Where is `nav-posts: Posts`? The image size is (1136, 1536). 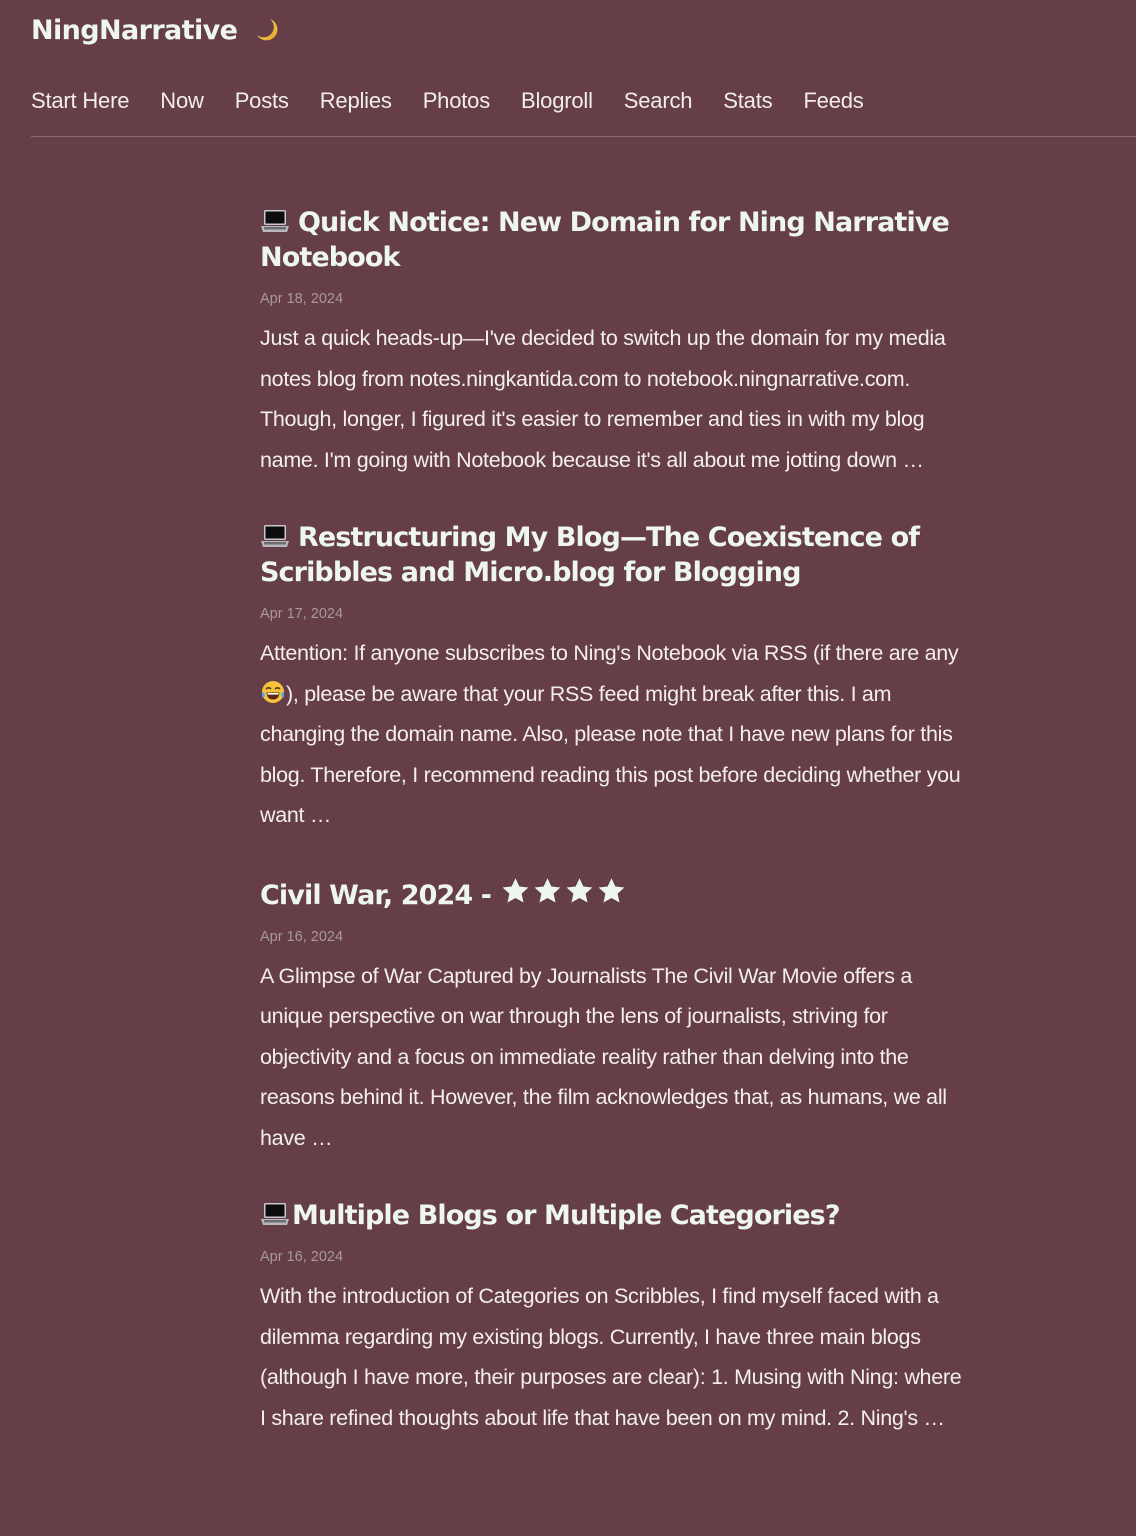 nav-posts: Posts is located at coordinates (262, 101).